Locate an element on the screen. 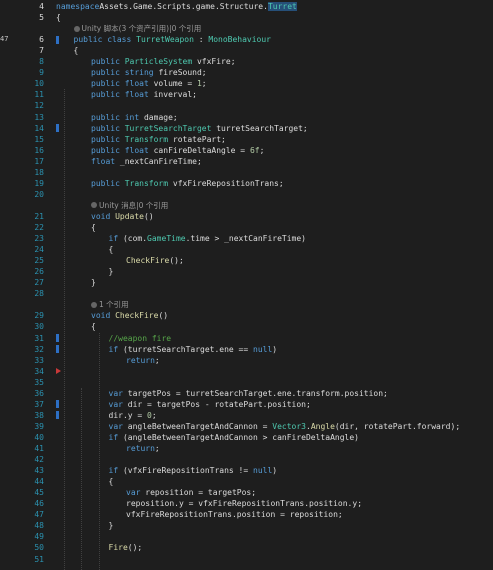 Image resolution: width=493 pixels, height=570 pixels. line-number: 7 is located at coordinates (35, 50).